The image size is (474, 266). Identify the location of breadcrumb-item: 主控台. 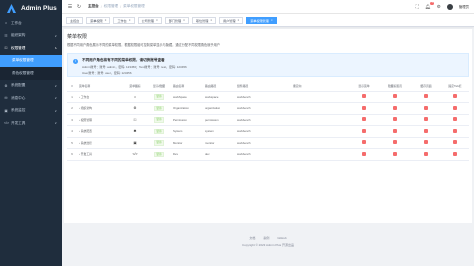
(93, 6).